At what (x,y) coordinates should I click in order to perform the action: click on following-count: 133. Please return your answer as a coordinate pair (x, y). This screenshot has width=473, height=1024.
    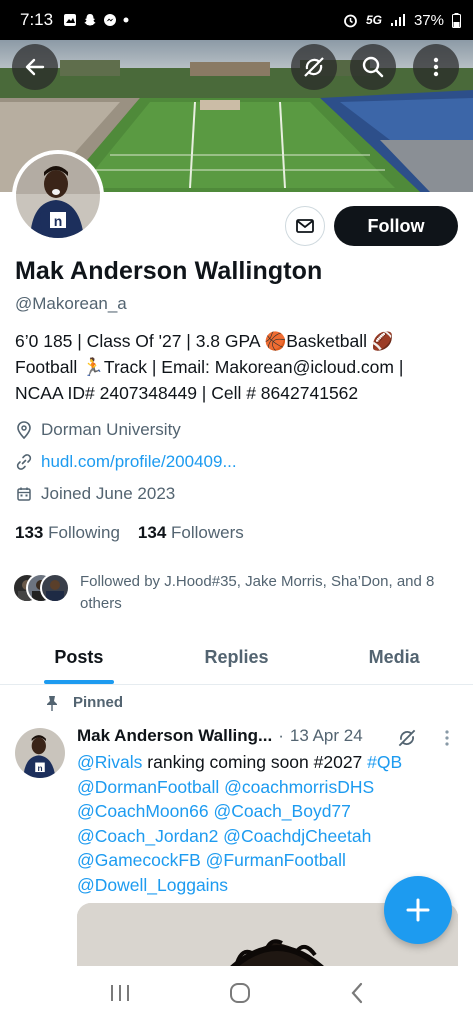
    Looking at the image, I should click on (29, 532).